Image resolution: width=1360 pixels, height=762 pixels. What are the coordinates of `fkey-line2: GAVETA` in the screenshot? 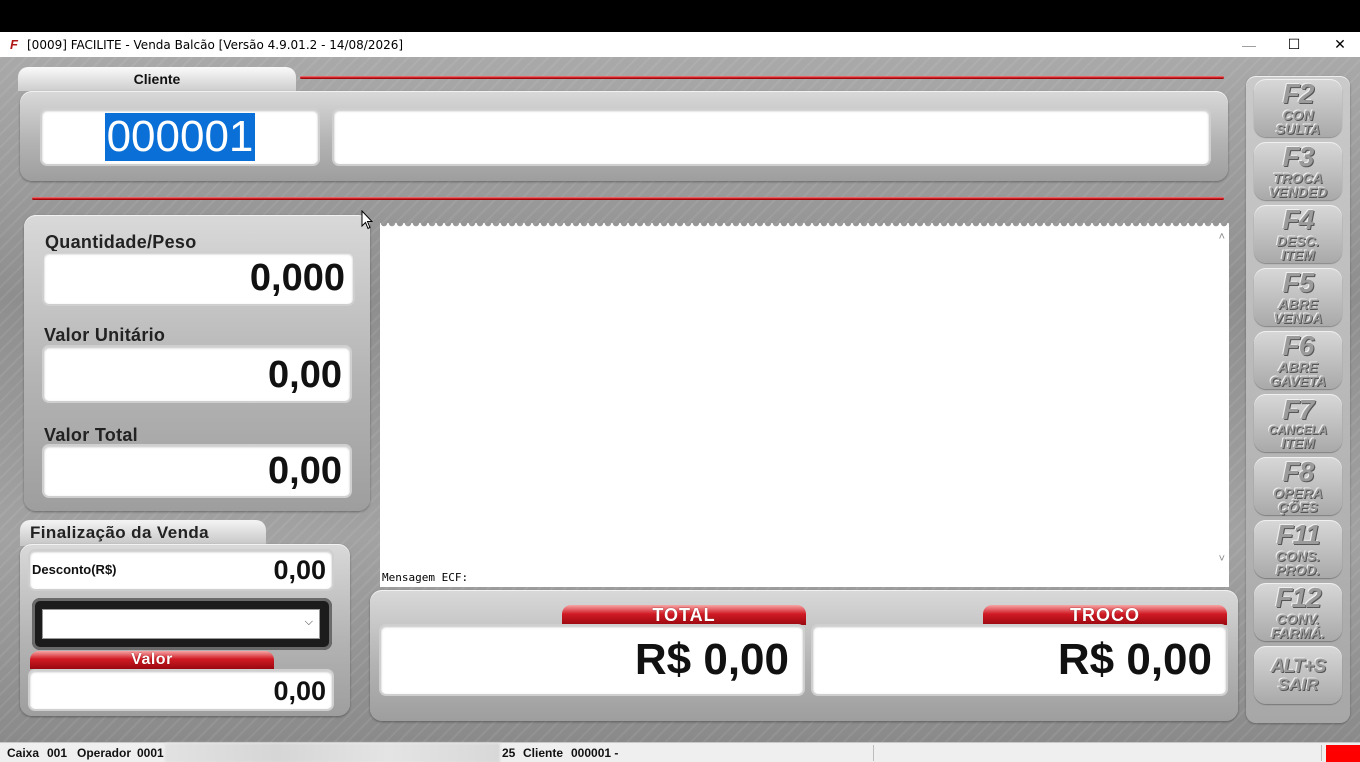 It's located at (1298, 381).